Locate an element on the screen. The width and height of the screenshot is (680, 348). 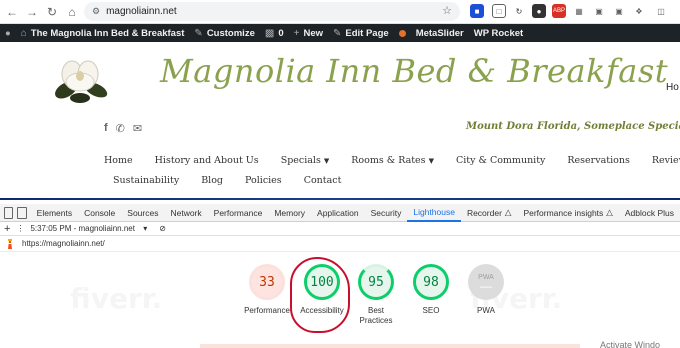
phone-icon: ✆ is located at coordinates (120, 128).